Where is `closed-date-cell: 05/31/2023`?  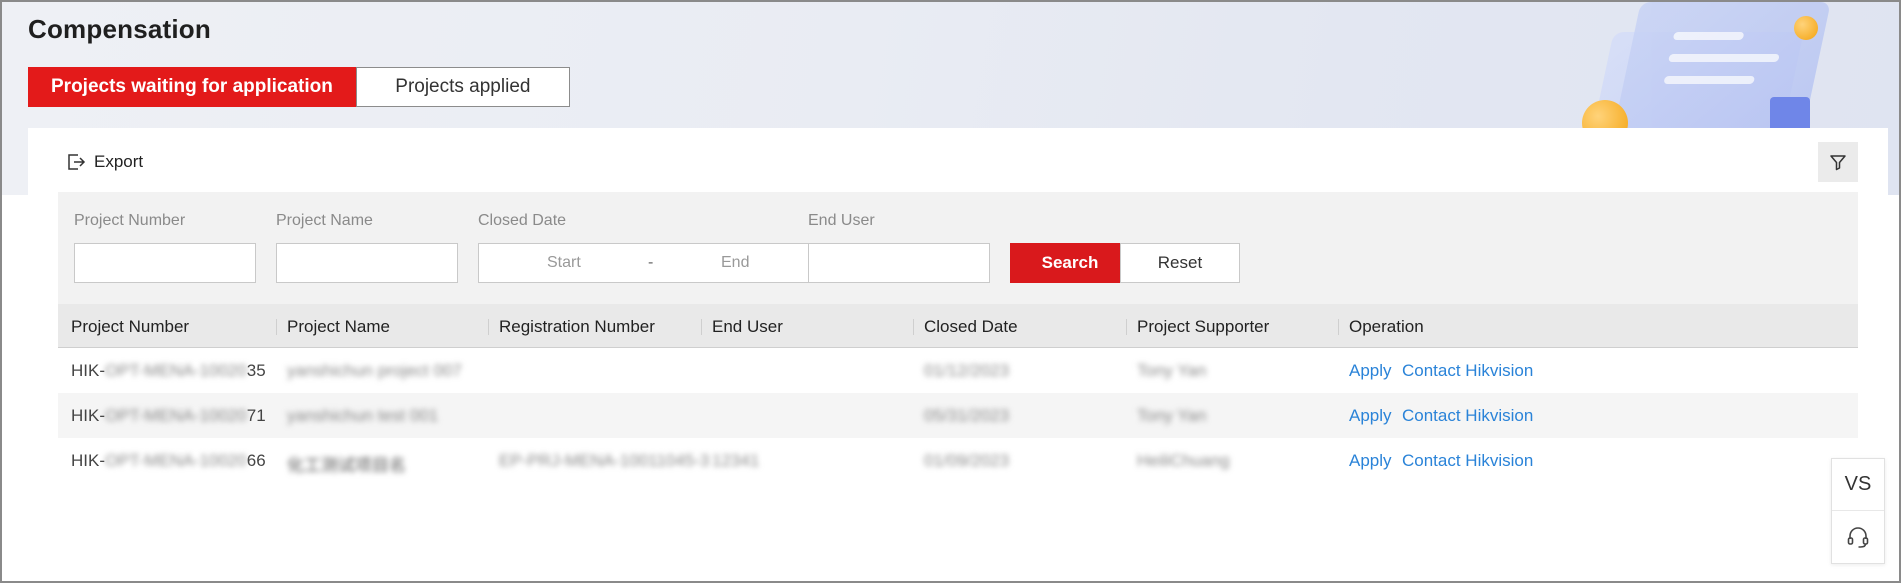 closed-date-cell: 05/31/2023 is located at coordinates (967, 415).